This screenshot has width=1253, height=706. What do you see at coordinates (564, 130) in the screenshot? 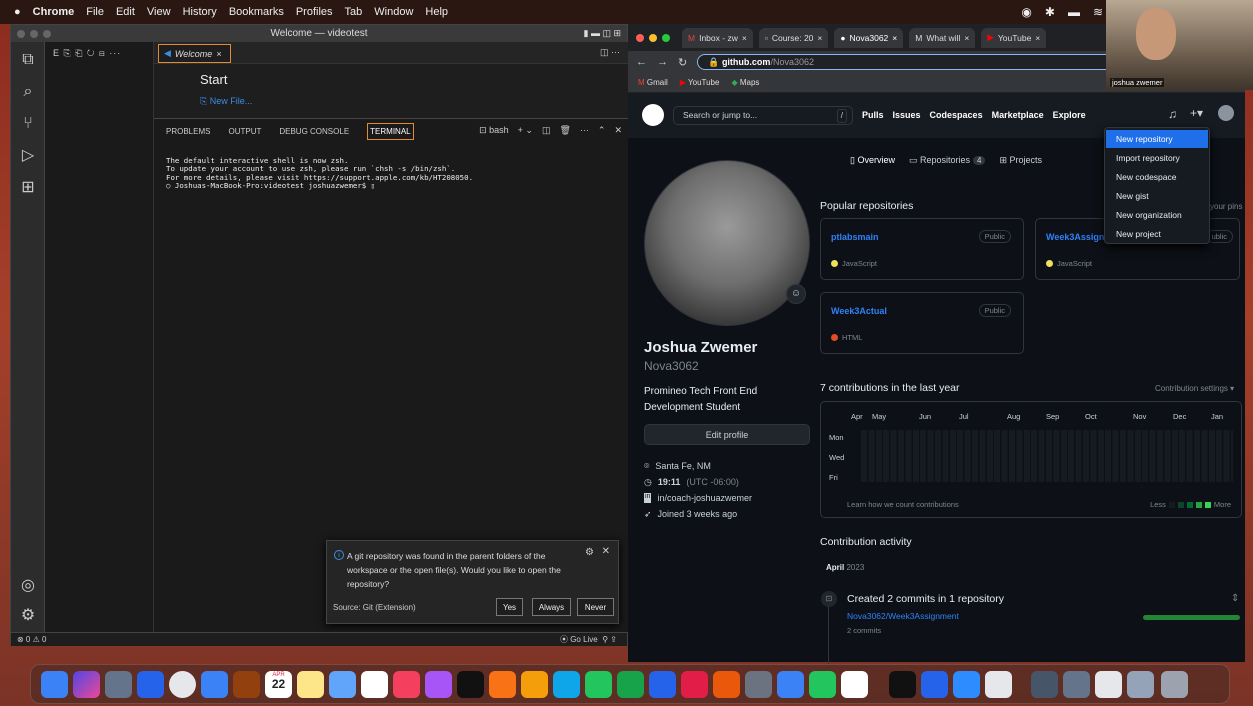
I see `kill-terminal-icon: 🗑` at bounding box center [564, 130].